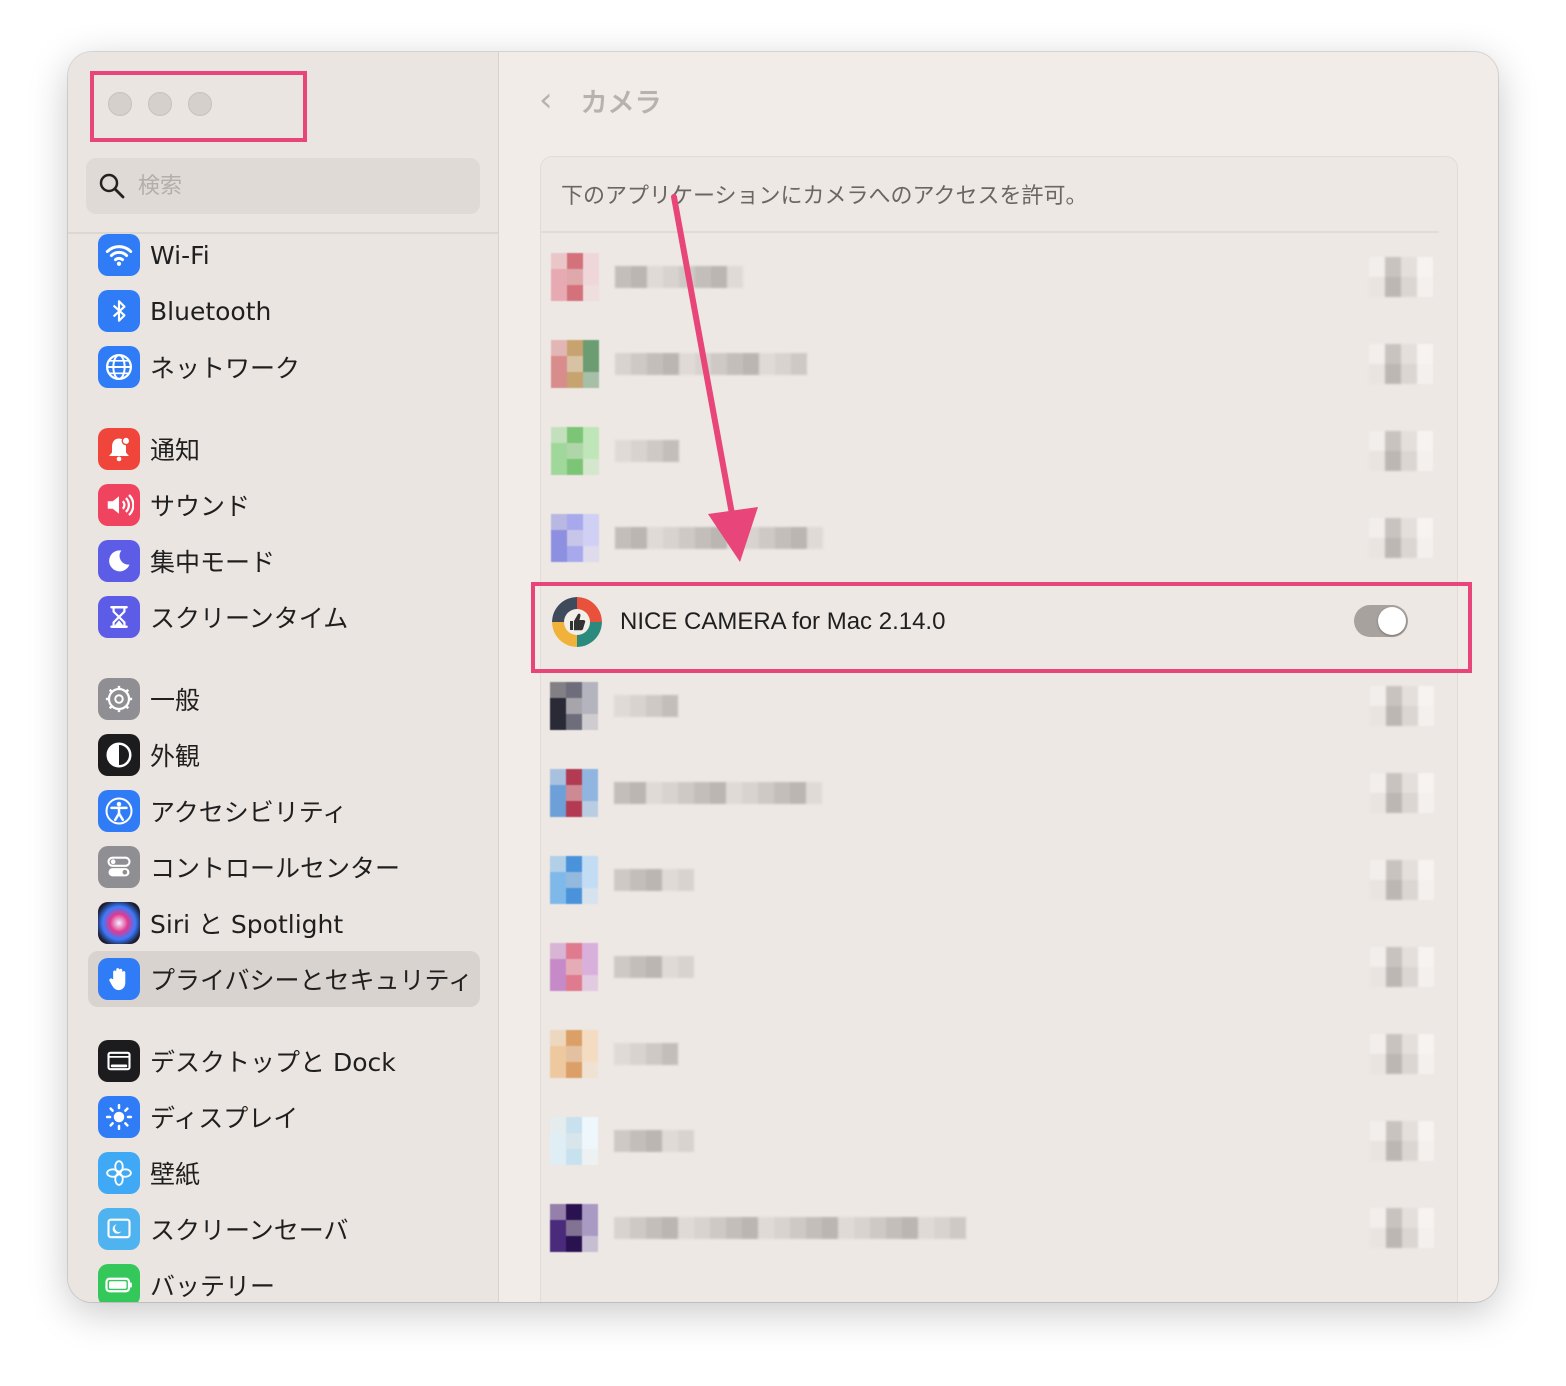  I want to click on sidebar-item-label: Bluetooth, so click(211, 311).